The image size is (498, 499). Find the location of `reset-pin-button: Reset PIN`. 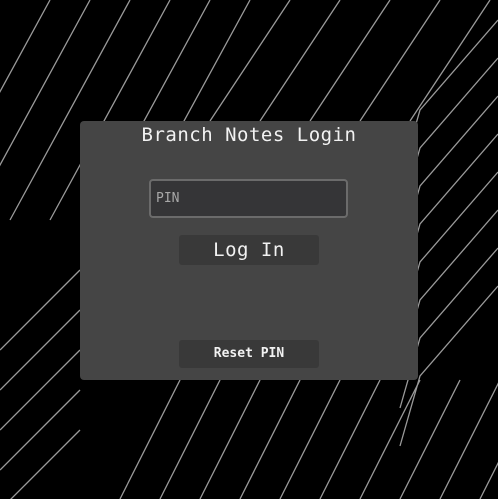

reset-pin-button: Reset PIN is located at coordinates (249, 354).